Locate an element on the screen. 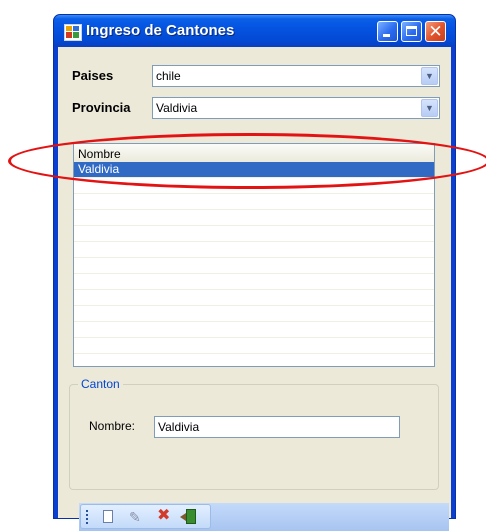 This screenshot has width=486, height=531. nombre-value: Valdivia is located at coordinates (179, 427).